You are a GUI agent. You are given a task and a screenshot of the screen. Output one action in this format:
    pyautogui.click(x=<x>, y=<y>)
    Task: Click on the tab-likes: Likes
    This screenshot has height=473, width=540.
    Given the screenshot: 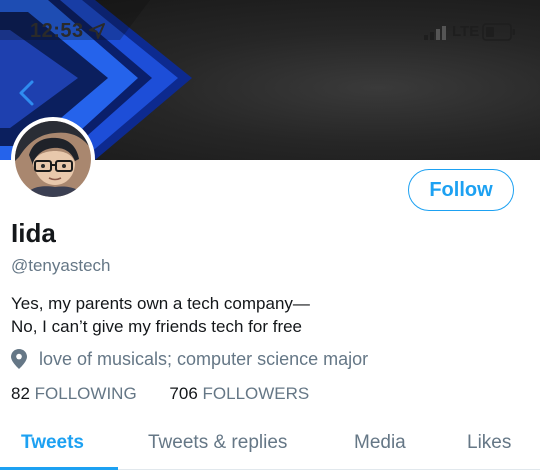 What is the action you would take?
    pyautogui.click(x=489, y=443)
    